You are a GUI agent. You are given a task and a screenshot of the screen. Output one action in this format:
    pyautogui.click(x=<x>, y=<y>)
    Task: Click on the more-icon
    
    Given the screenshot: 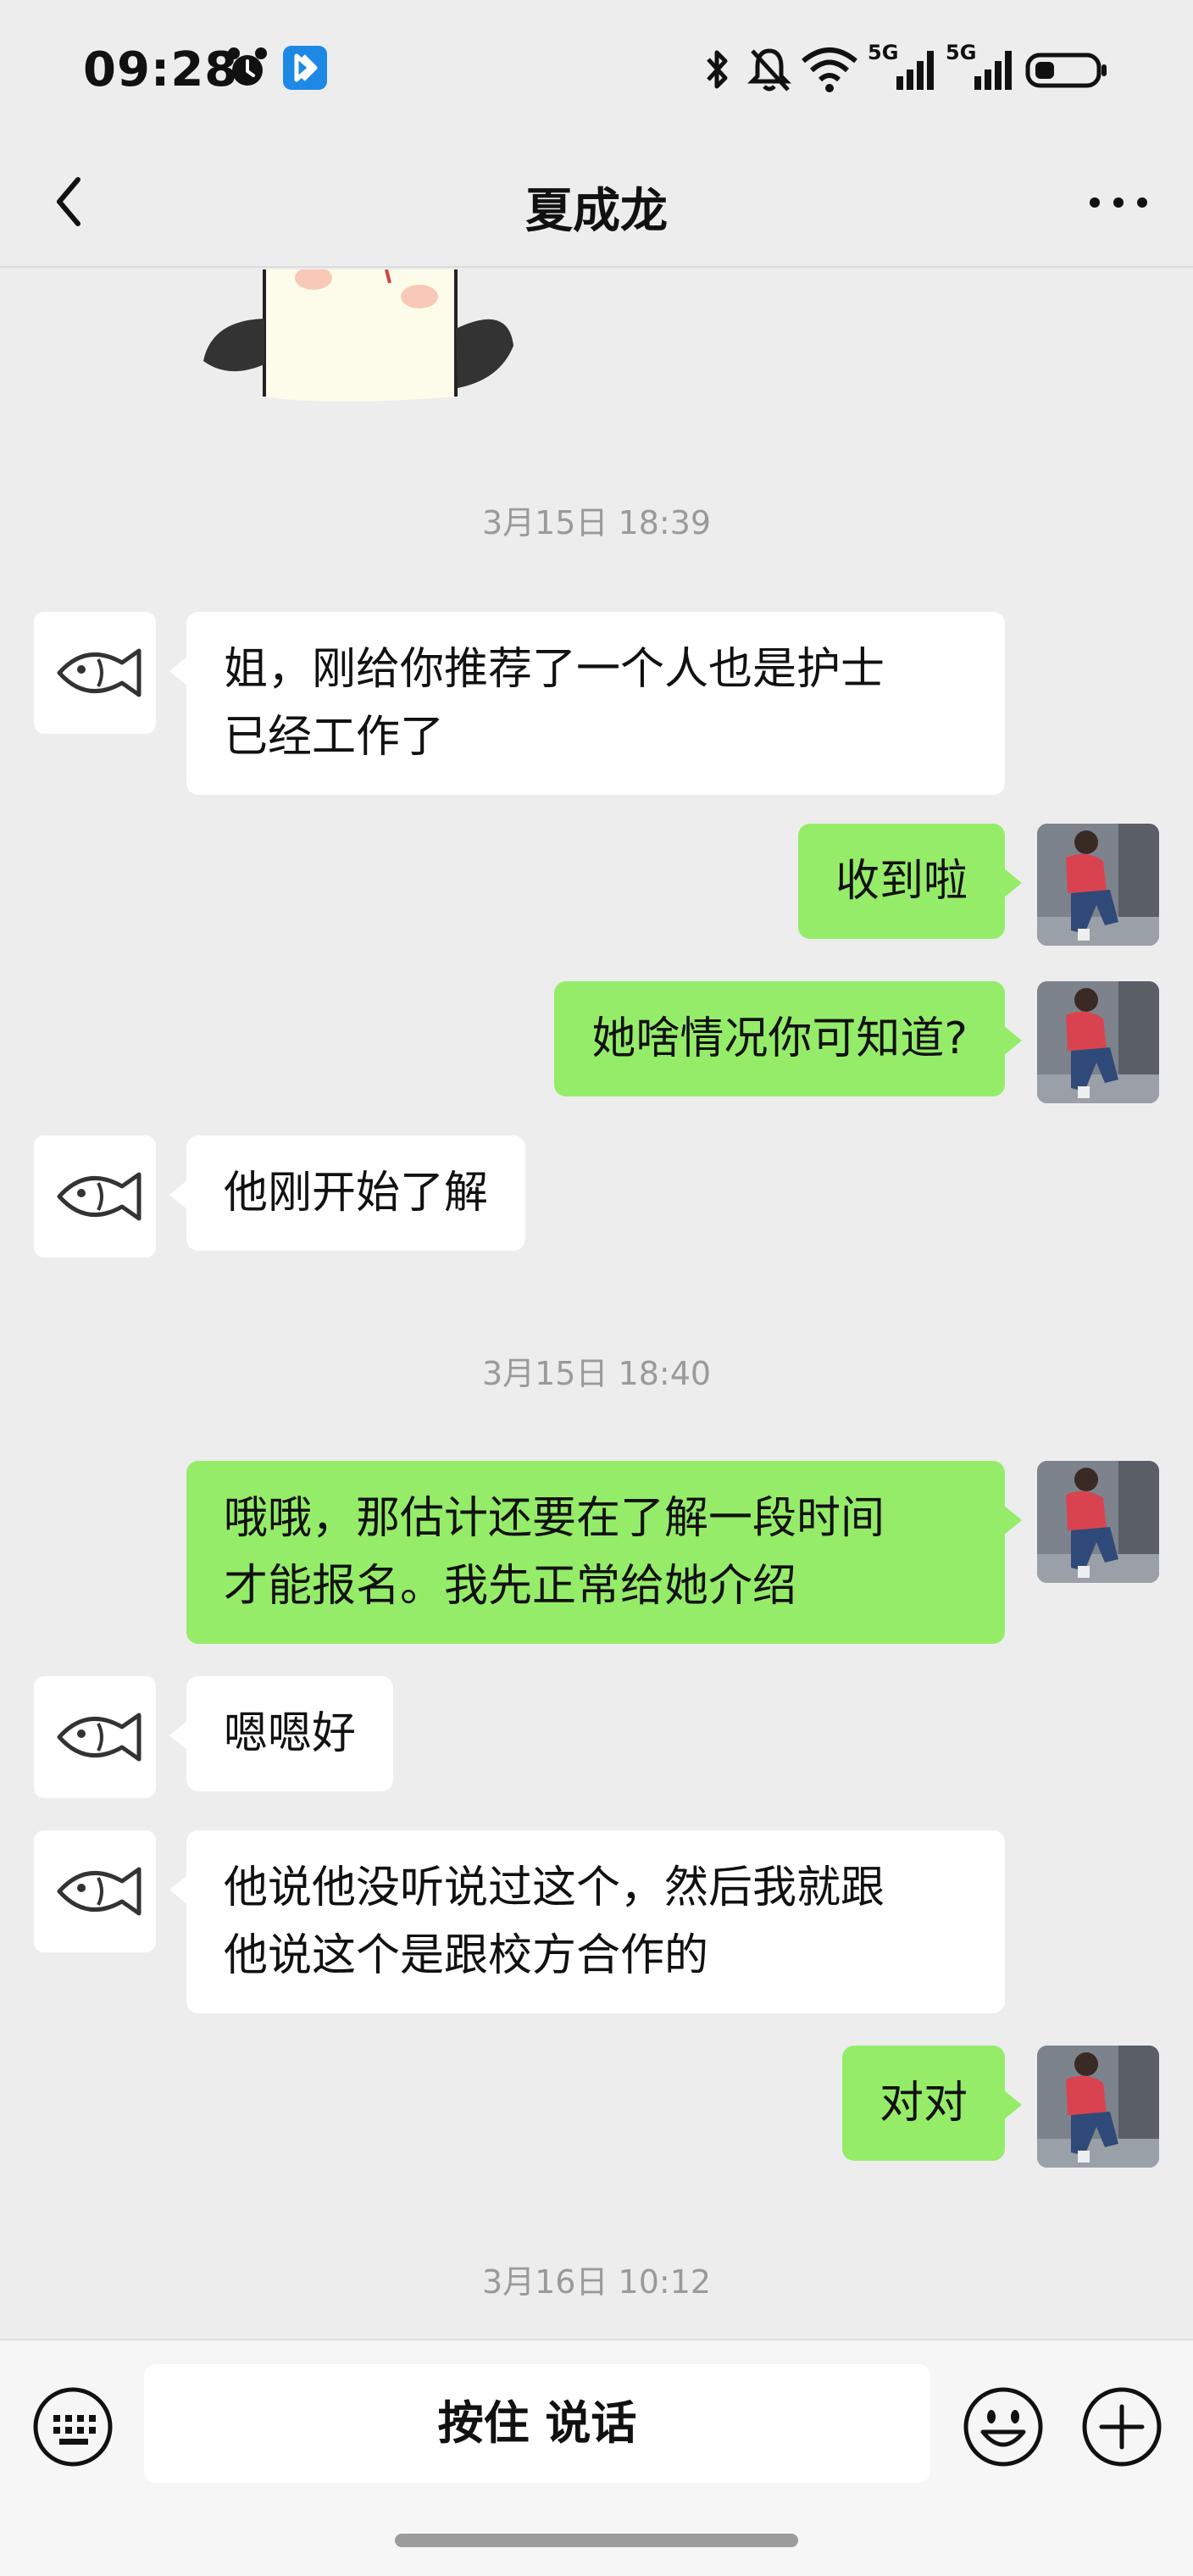 What is the action you would take?
    pyautogui.click(x=1118, y=202)
    